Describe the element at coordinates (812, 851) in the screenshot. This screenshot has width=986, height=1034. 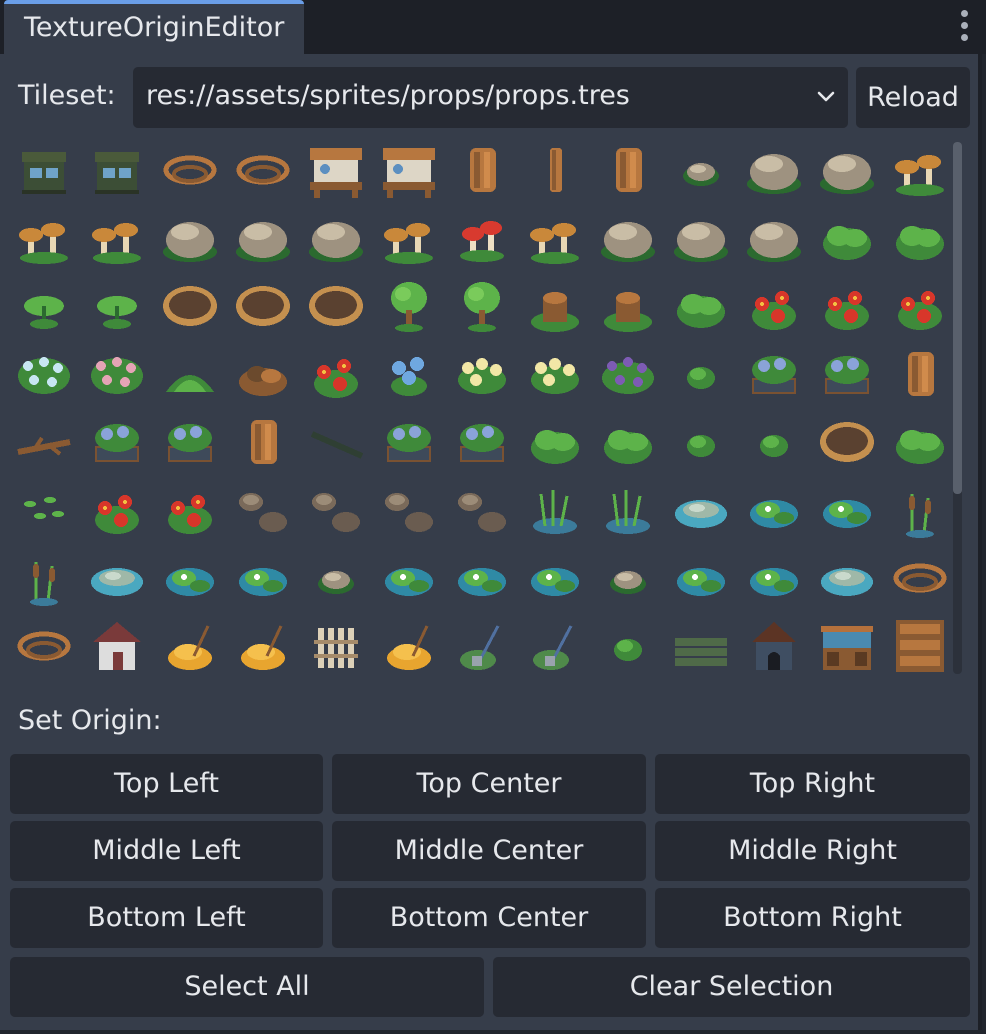
I see `middle-right-button: Middle Right` at that location.